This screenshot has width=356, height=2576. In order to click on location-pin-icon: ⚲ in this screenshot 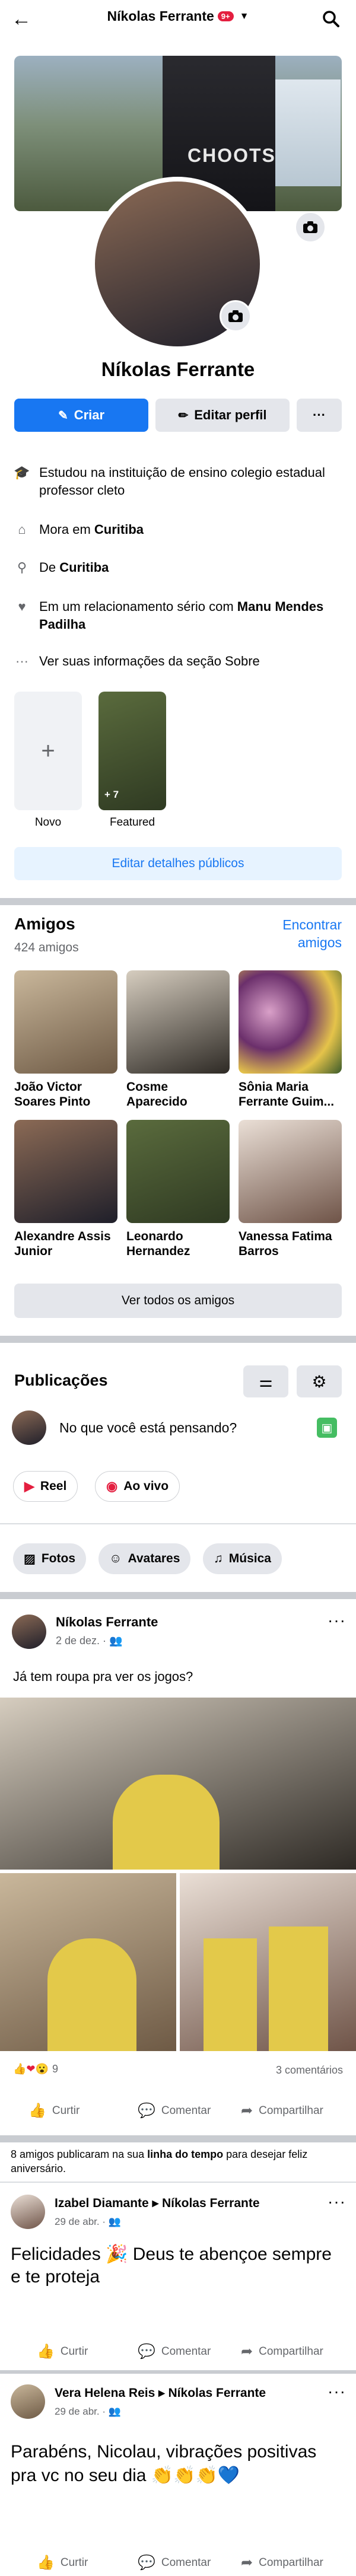, I will do `click(22, 567)`.